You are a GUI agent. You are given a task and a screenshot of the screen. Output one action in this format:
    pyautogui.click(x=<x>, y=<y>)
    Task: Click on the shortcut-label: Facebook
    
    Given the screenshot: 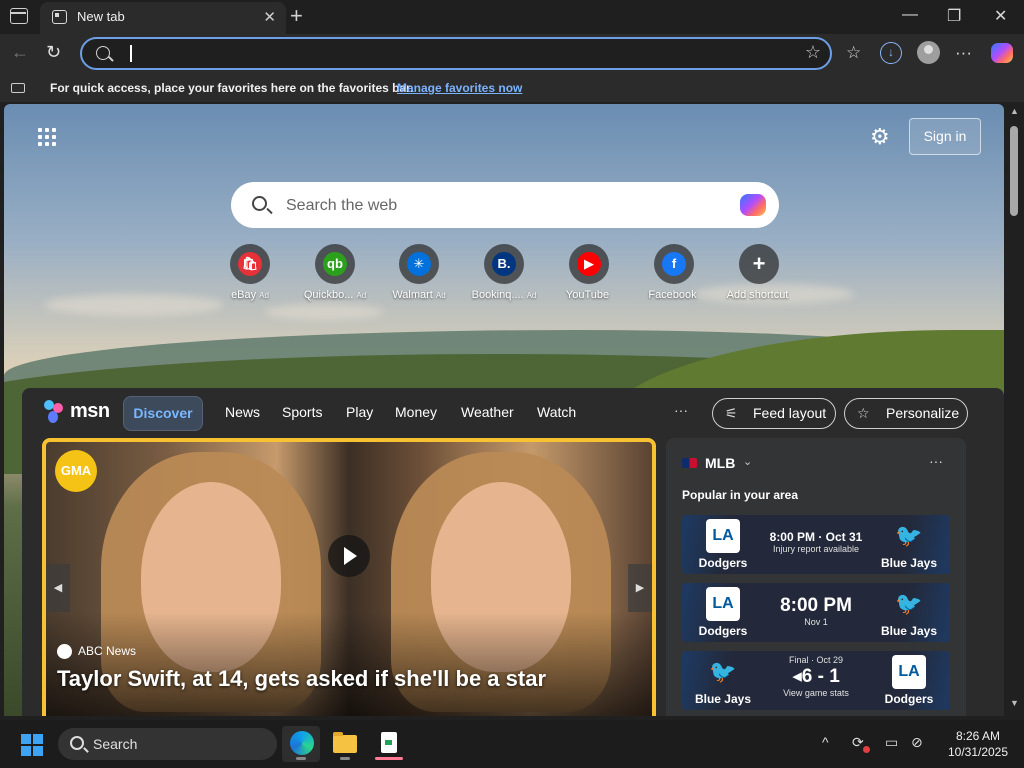 What is the action you would take?
    pyautogui.click(x=672, y=295)
    